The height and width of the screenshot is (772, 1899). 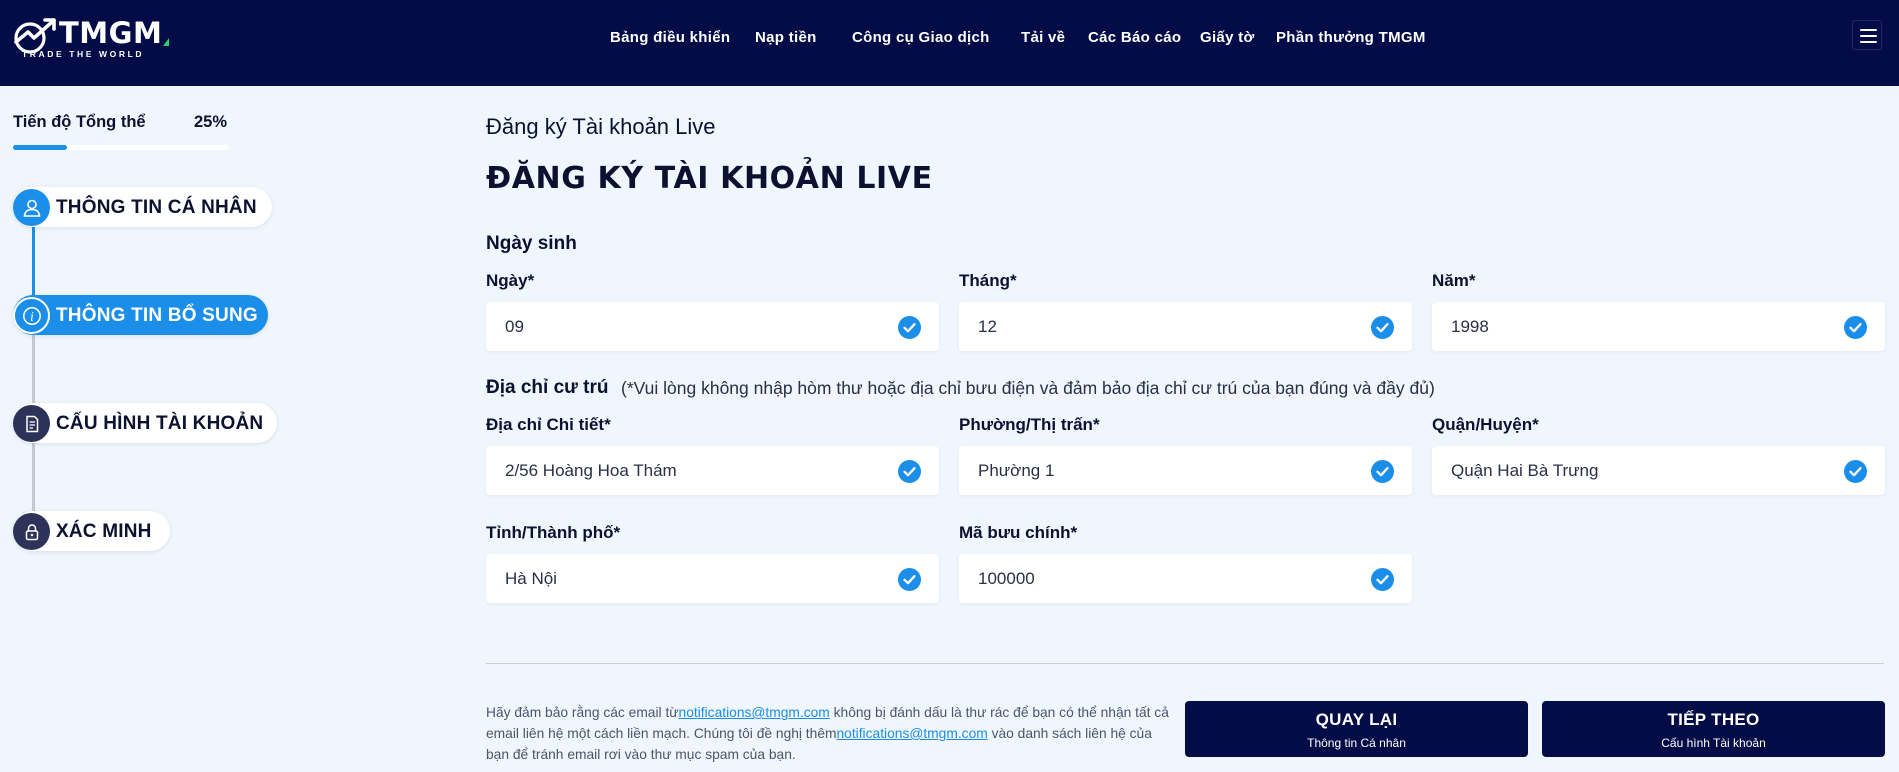 I want to click on tmgm-logo: TMGM TRADE THE WORLD, so click(x=90, y=38).